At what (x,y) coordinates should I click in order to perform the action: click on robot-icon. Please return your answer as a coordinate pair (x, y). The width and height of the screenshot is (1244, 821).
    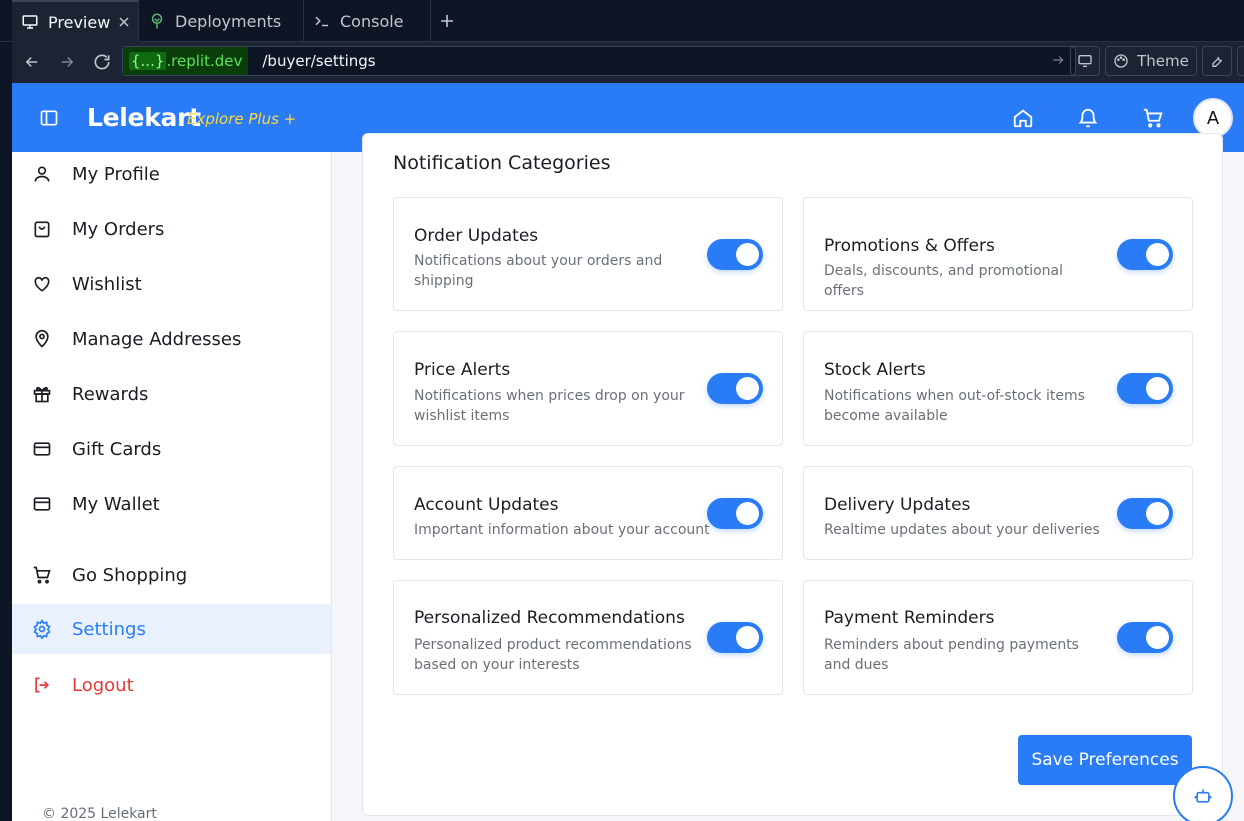
    Looking at the image, I should click on (1203, 796).